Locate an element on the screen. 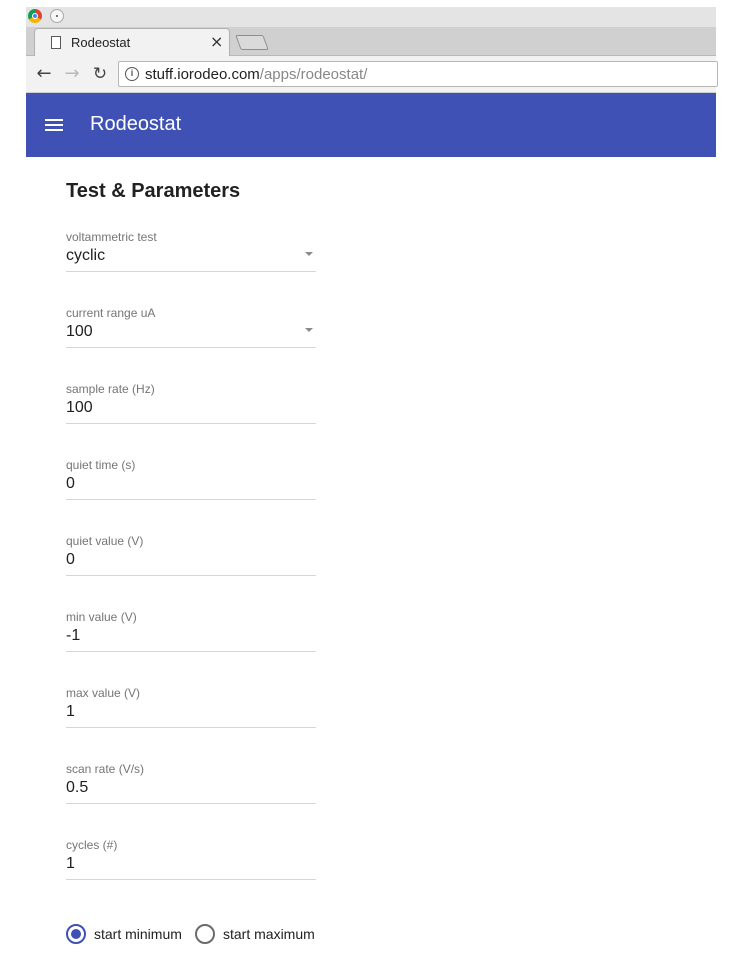  menu-icon is located at coordinates (54, 125).